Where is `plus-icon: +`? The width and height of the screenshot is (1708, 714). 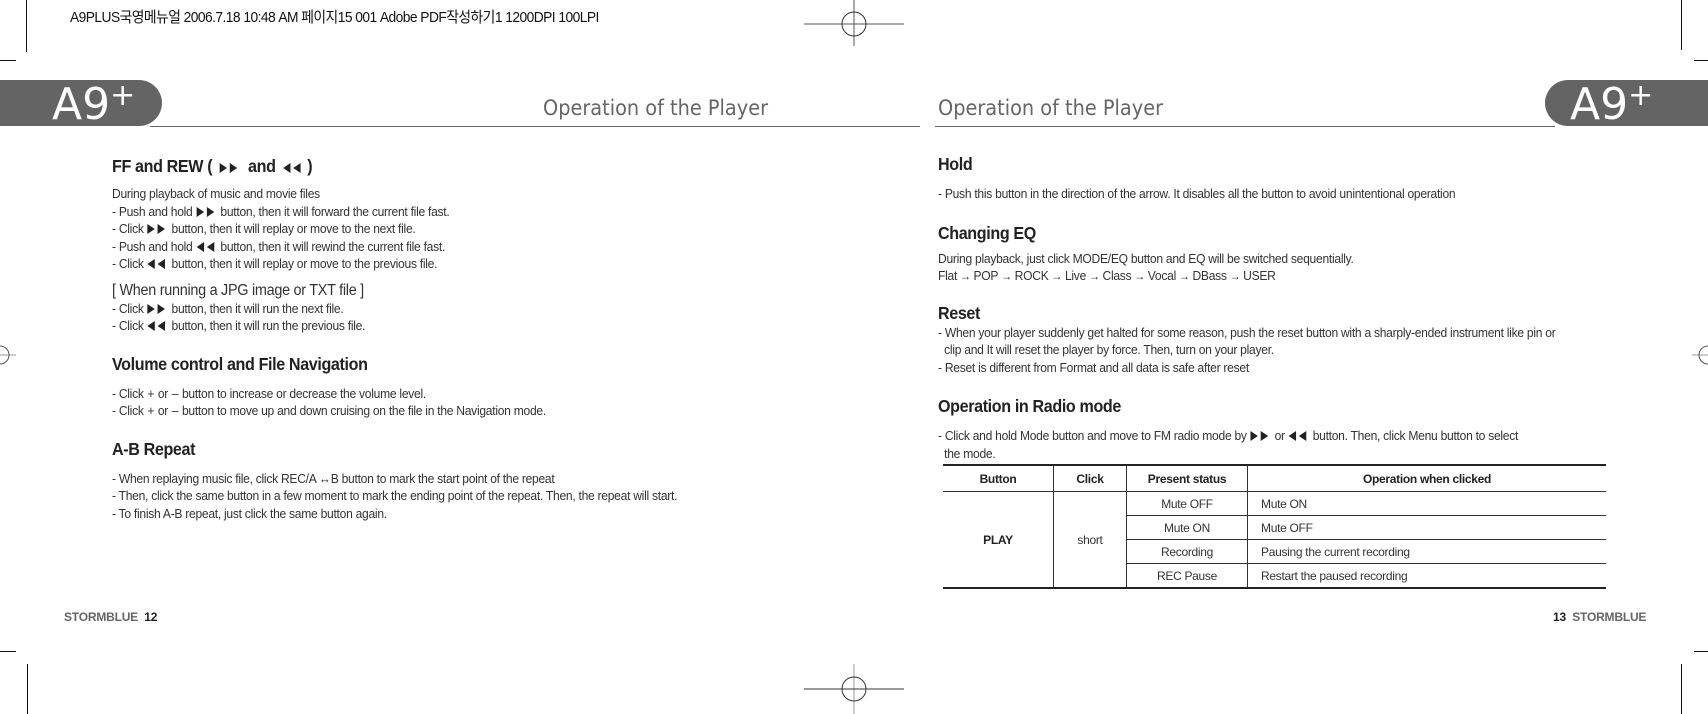 plus-icon: + is located at coordinates (151, 393).